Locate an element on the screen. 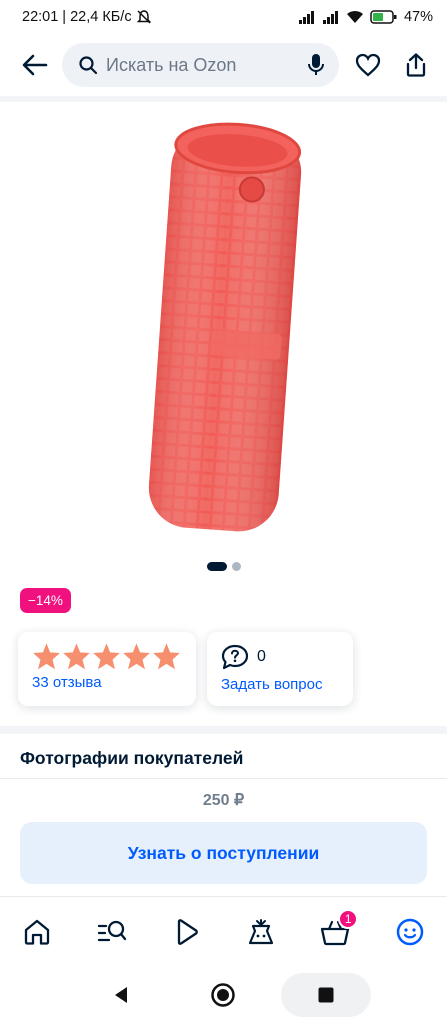  status-time: 22:01 is located at coordinates (40, 17).